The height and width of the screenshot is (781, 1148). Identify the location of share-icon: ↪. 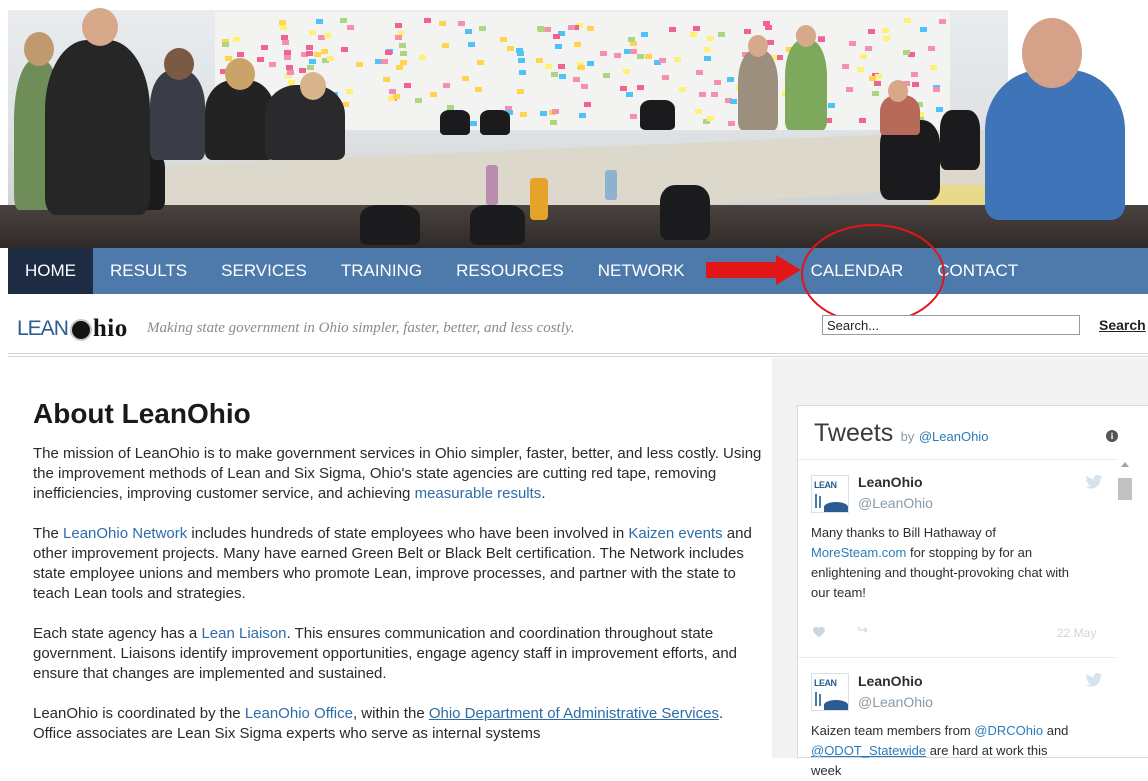
(862, 630).